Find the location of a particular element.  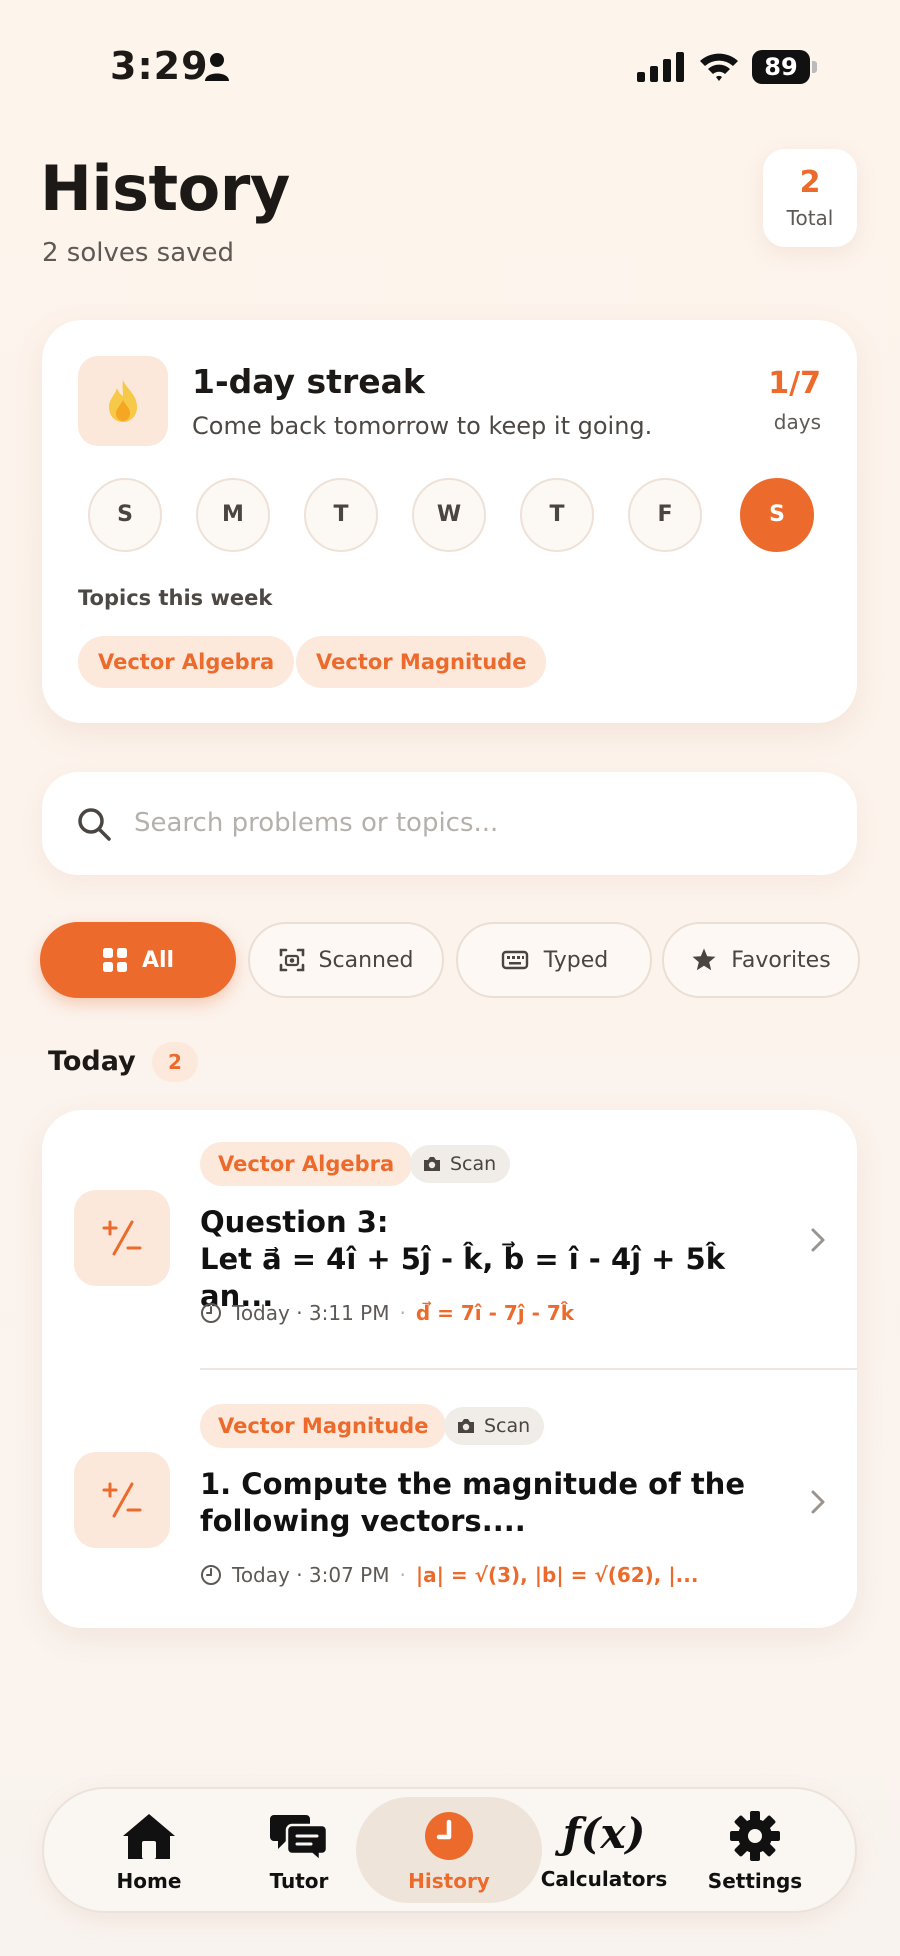

nav-settings: Settings is located at coordinates (755, 1850).